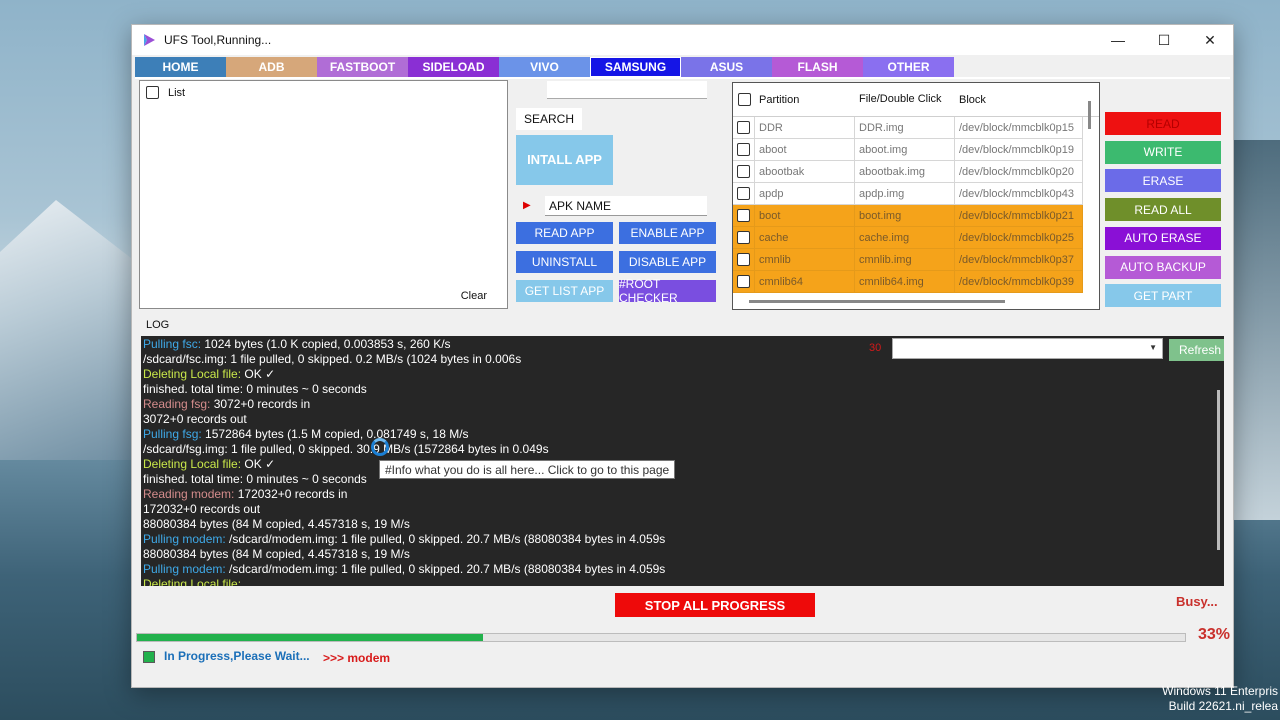 The image size is (1280, 720). What do you see at coordinates (453, 67) in the screenshot?
I see `tab-sideload: SIDELOAD` at bounding box center [453, 67].